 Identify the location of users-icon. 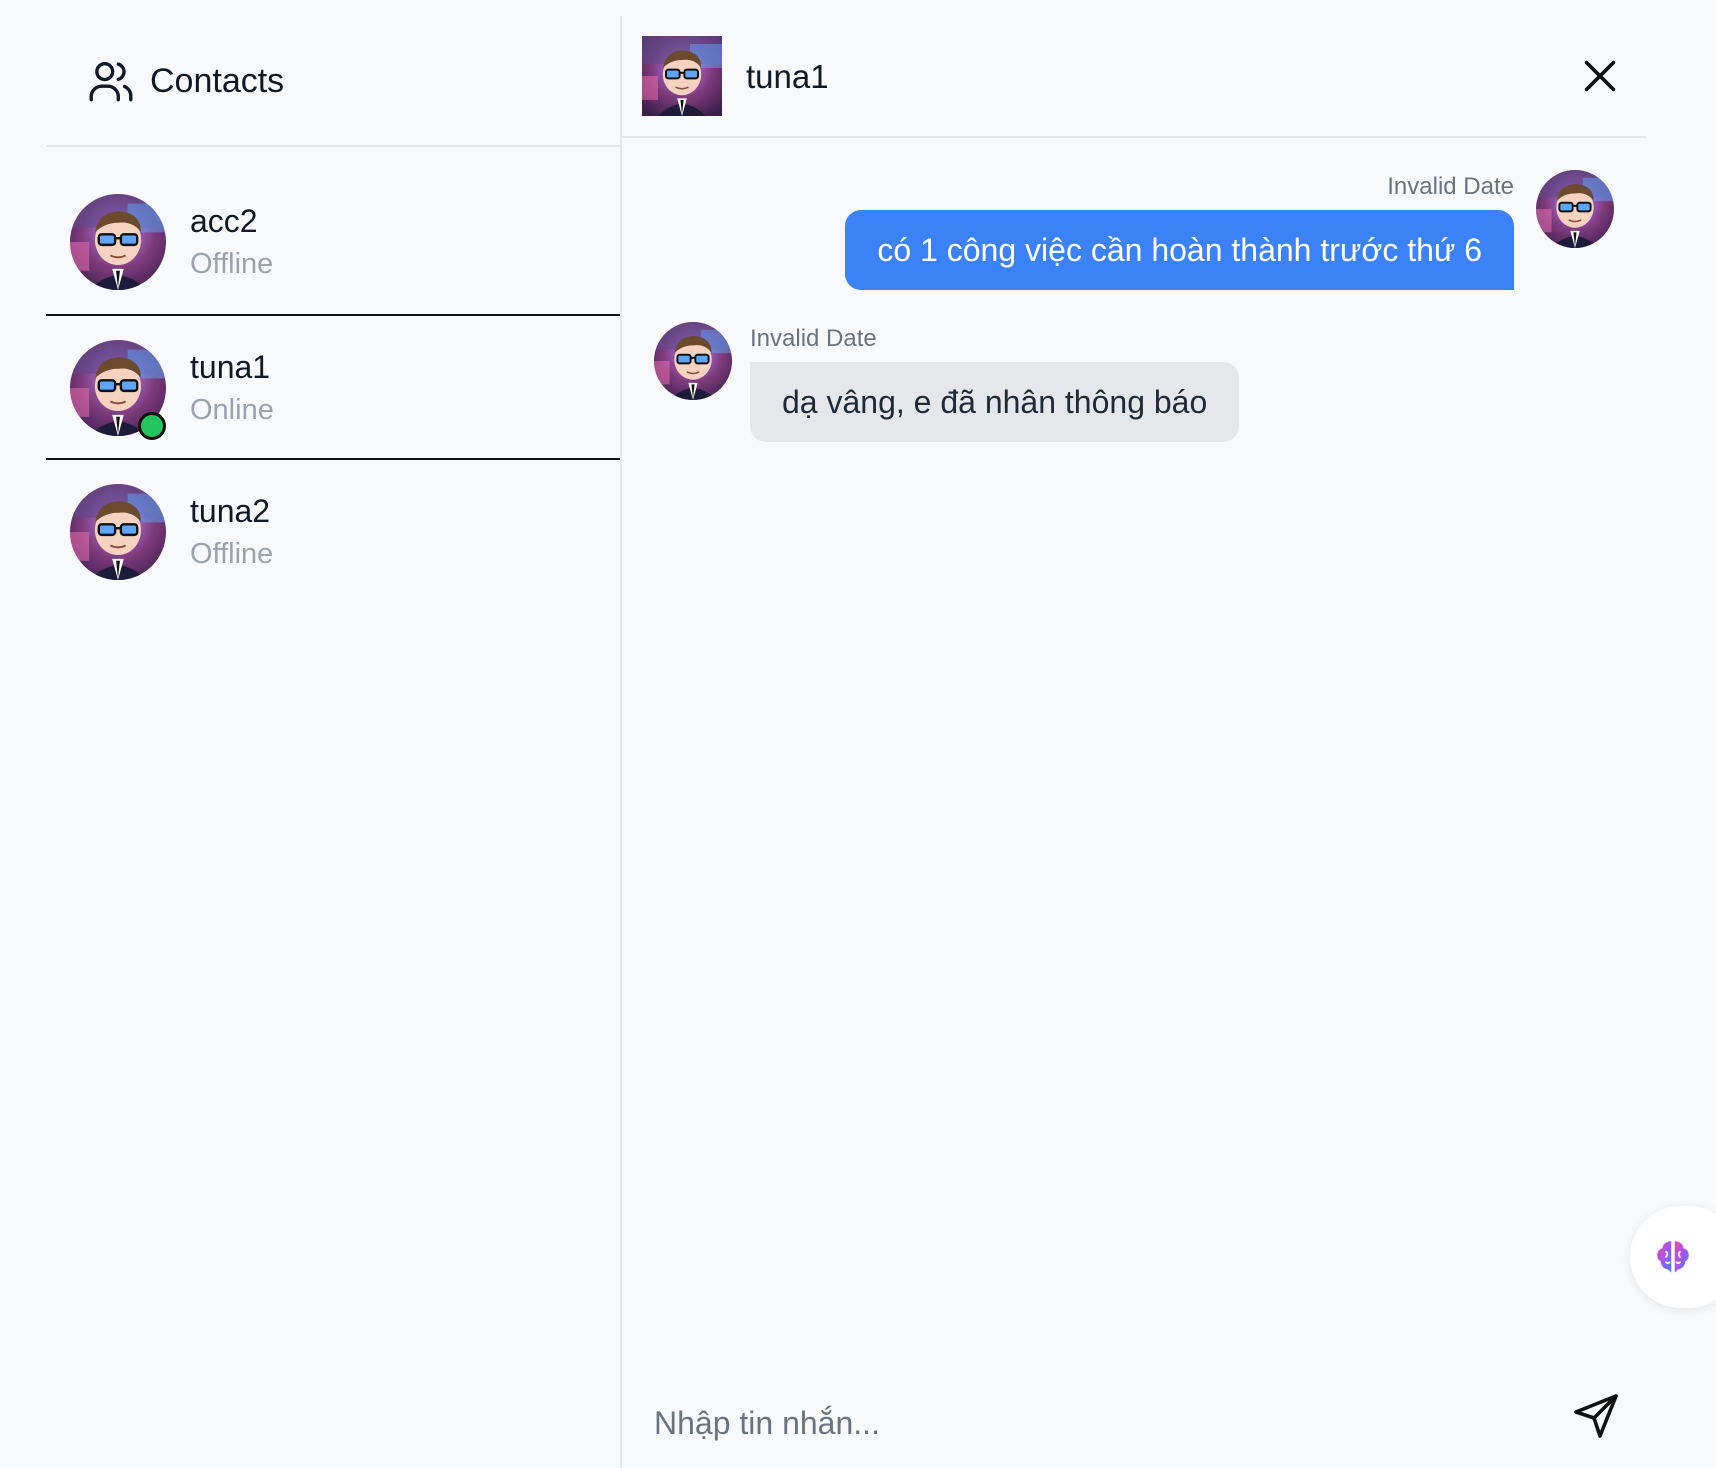
(111, 81).